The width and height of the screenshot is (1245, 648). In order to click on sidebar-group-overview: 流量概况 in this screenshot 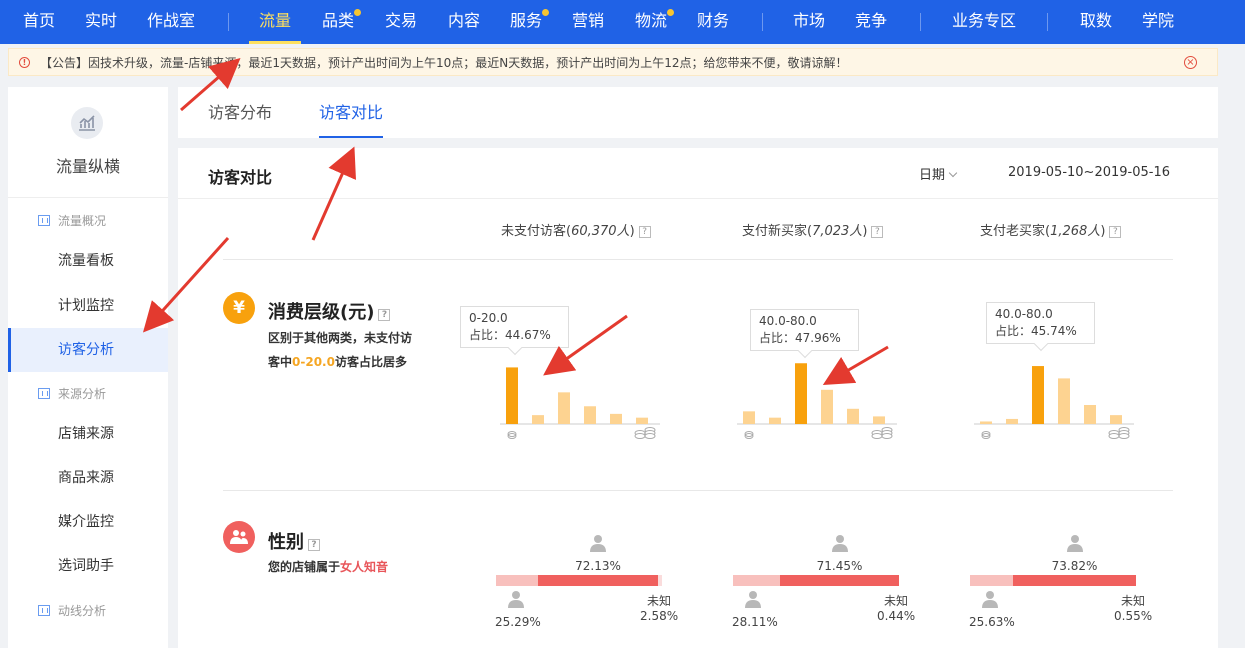, I will do `click(72, 220)`.